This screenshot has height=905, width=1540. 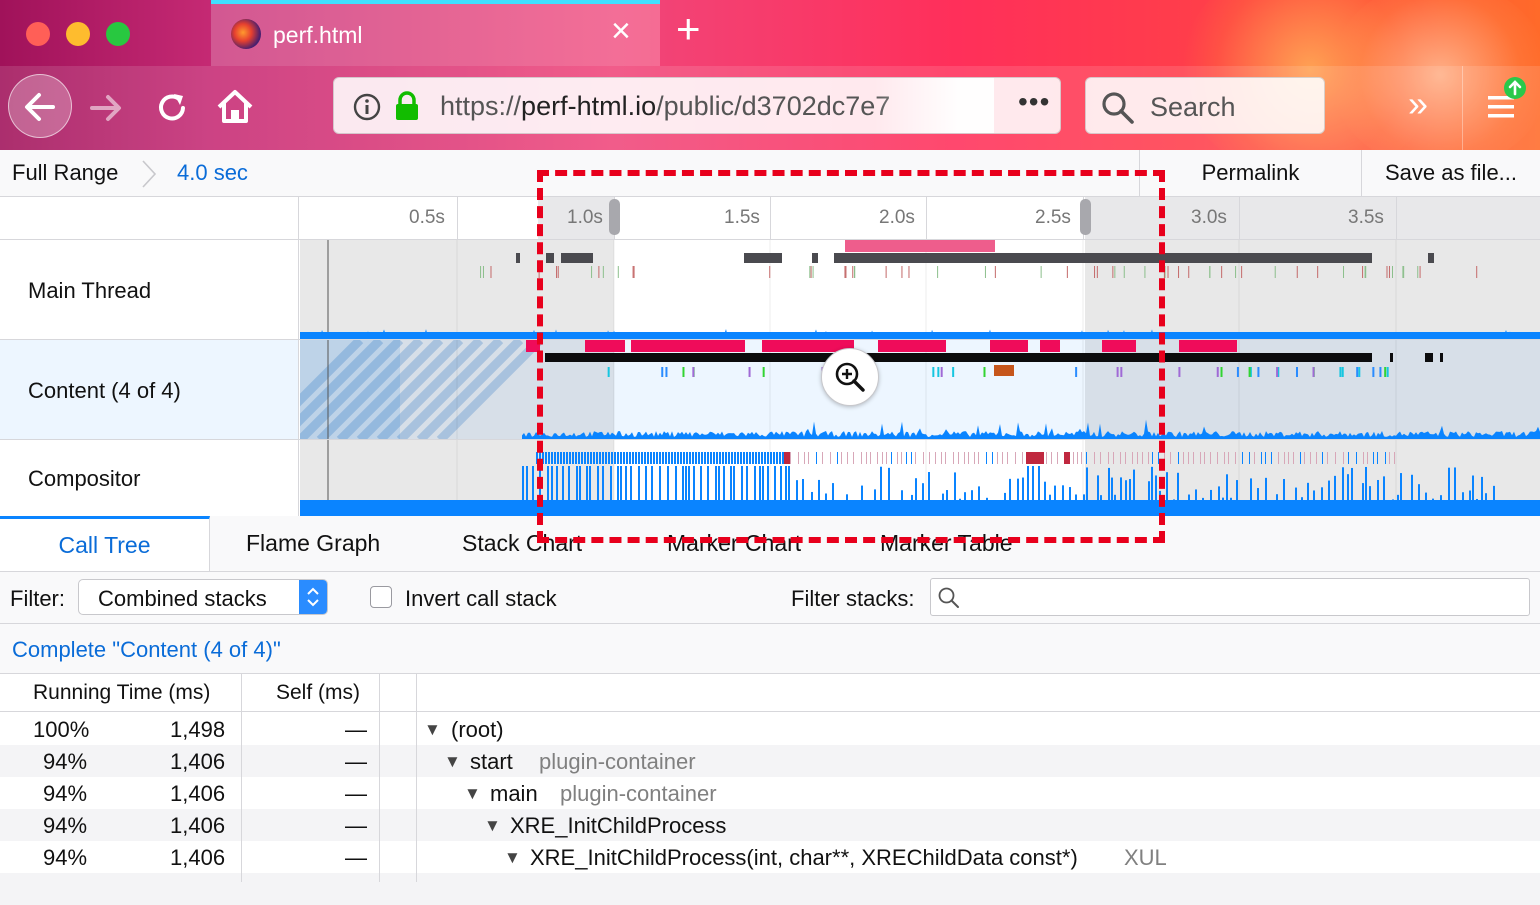 I want to click on forward-button, so click(x=106, y=108).